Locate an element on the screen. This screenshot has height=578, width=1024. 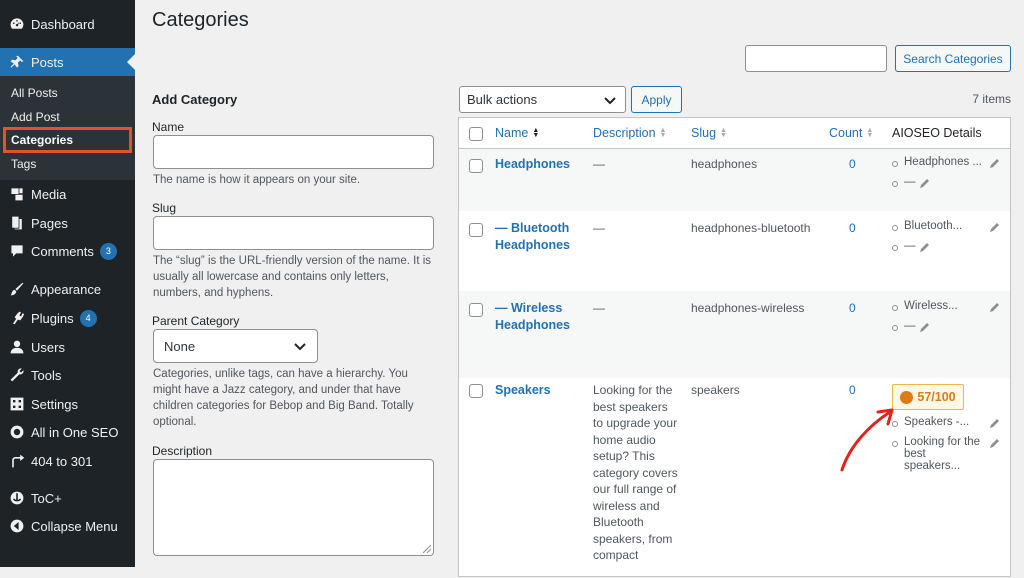
menu-collapse-label: Collapse Menu is located at coordinates (74, 526).